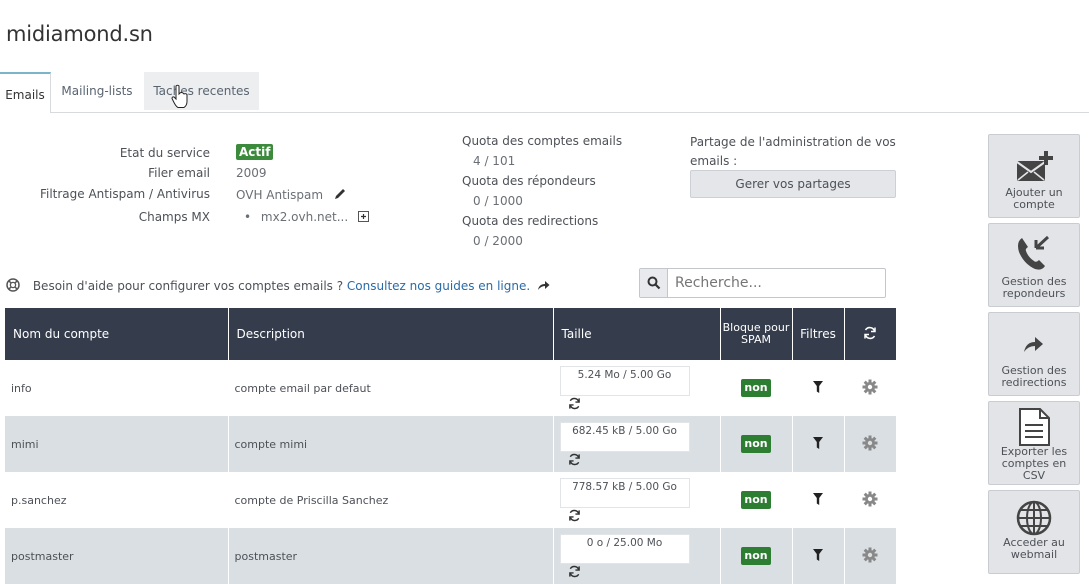  I want to click on manage-autoresponders-button: Gestion des repondeurs, so click(1034, 265).